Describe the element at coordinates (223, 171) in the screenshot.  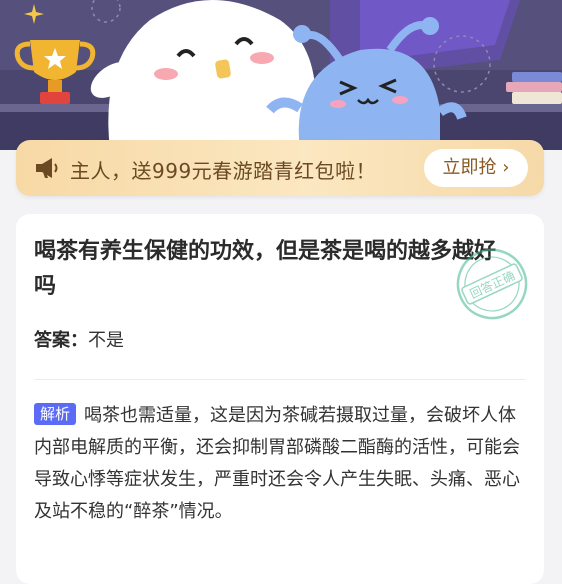
I see `promo-text: 主人，送999元春游踏青红包啦！` at that location.